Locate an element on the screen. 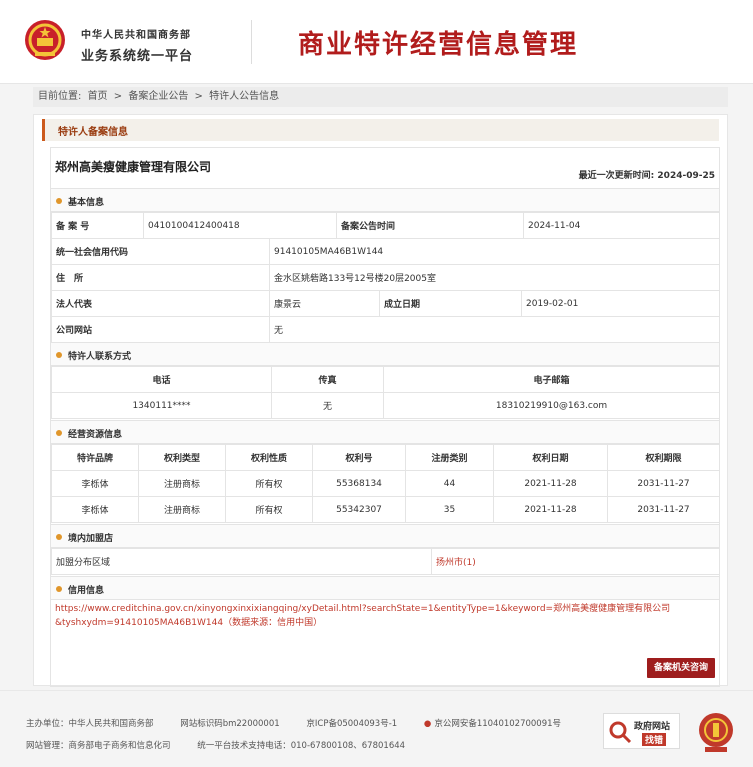 Image resolution: width=753 pixels, height=767 pixels. website-value: 无 is located at coordinates (494, 329).